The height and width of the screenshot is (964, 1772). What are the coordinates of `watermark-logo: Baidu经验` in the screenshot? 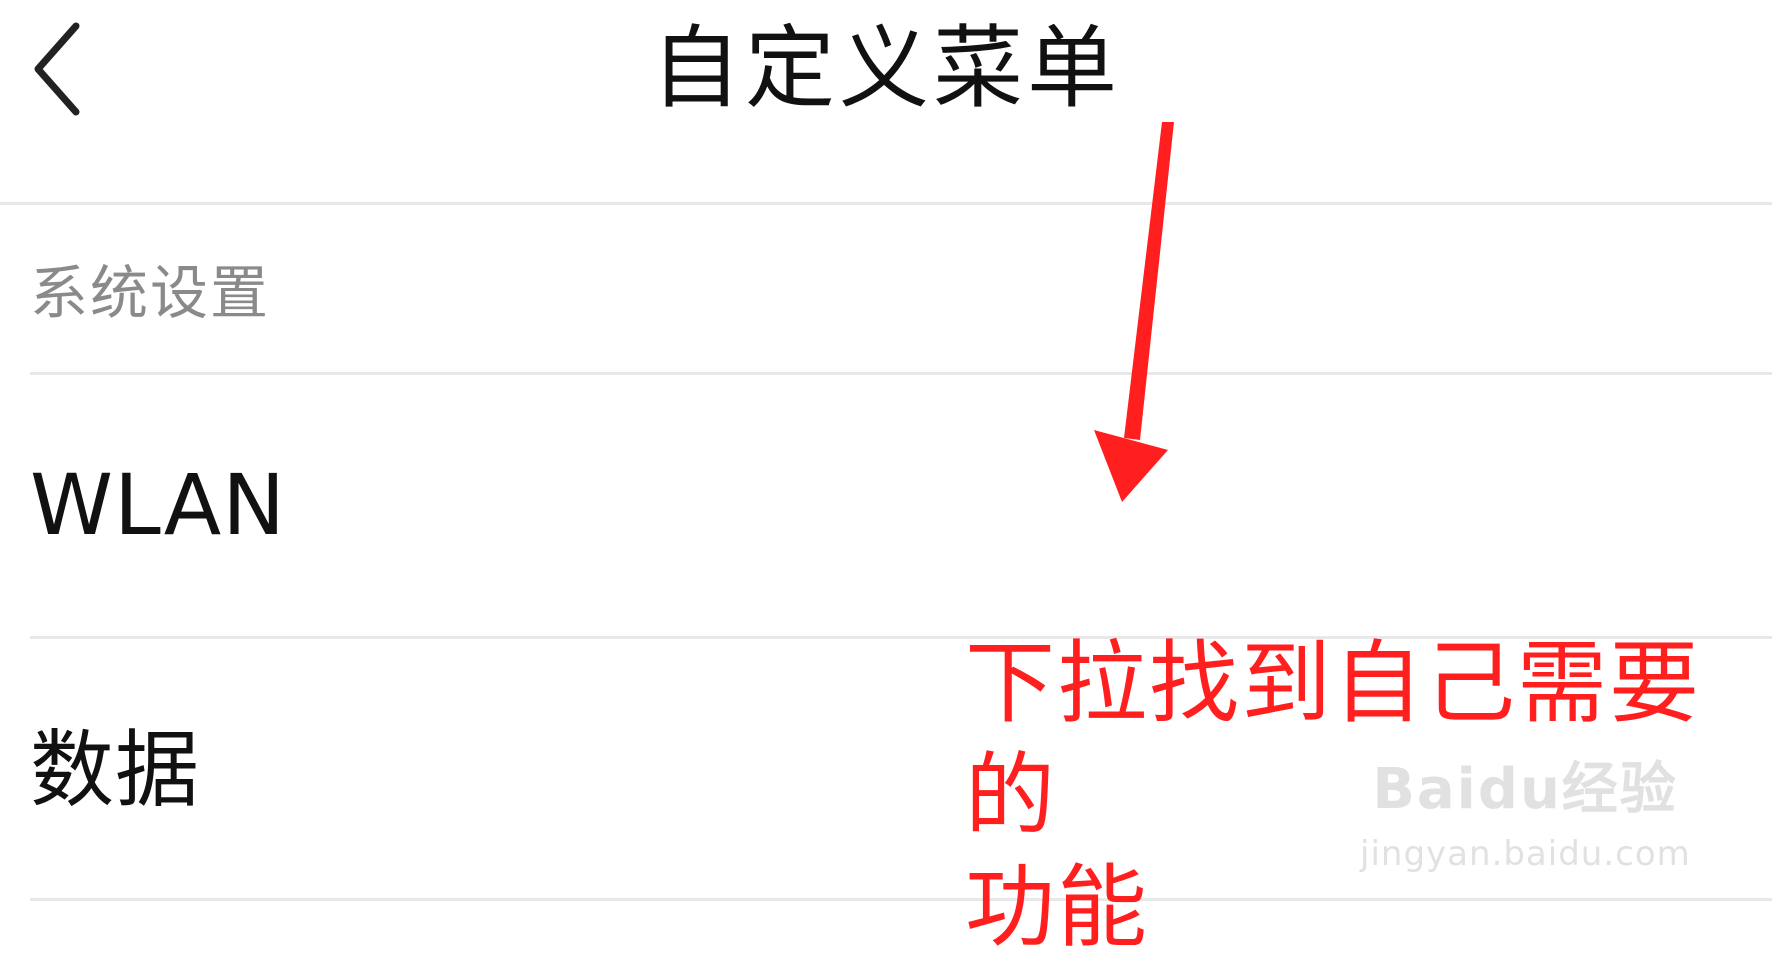 It's located at (1525, 789).